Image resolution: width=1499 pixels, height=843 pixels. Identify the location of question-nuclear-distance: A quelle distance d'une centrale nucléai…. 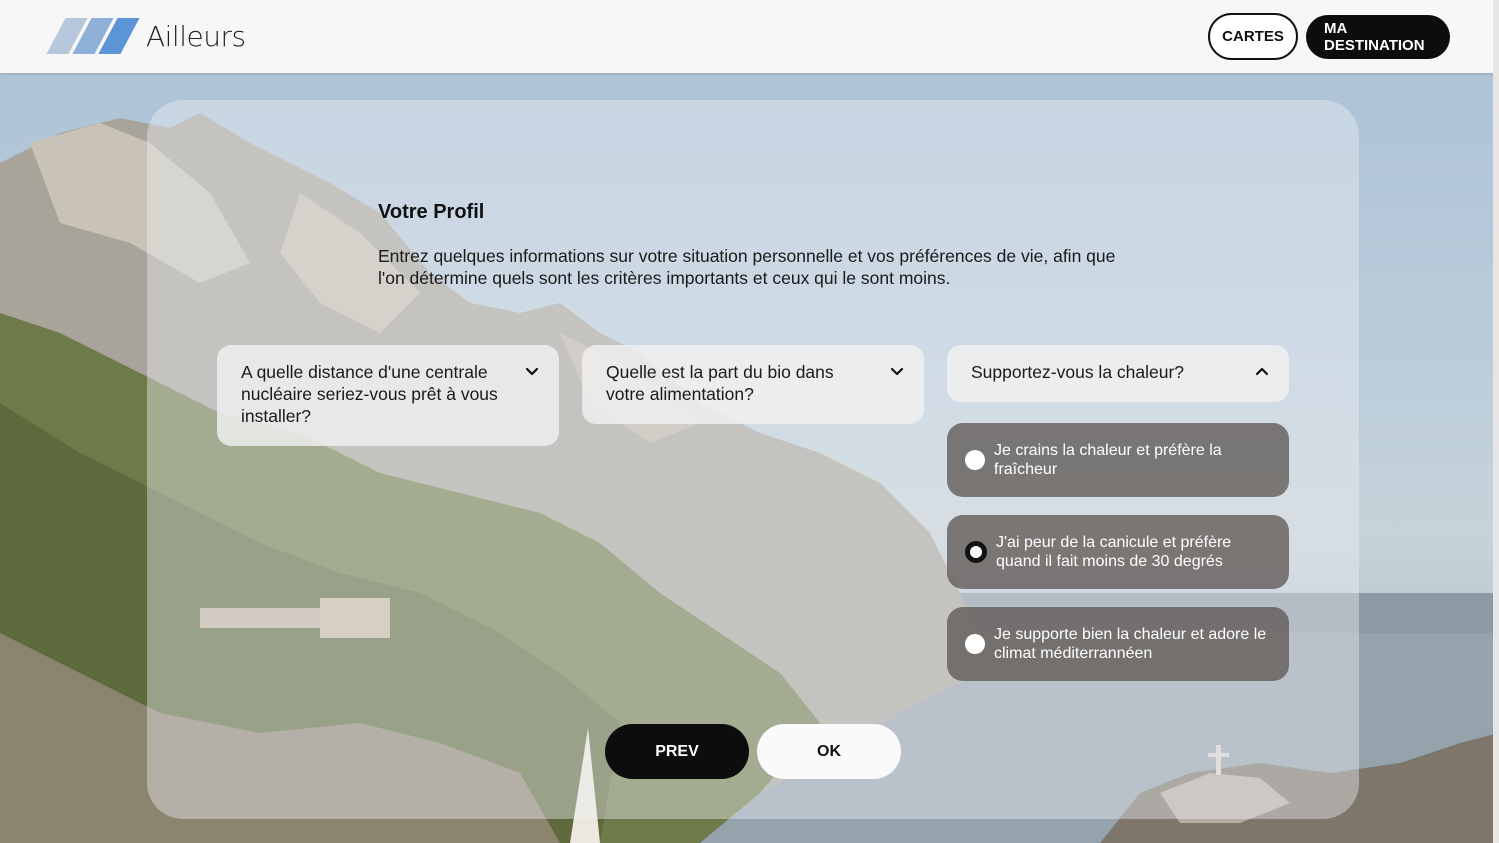
(388, 395).